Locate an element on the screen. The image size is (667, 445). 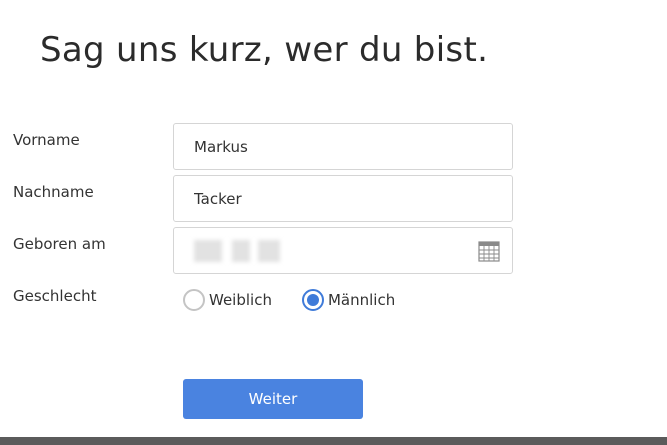
last-name-input is located at coordinates (343, 198).